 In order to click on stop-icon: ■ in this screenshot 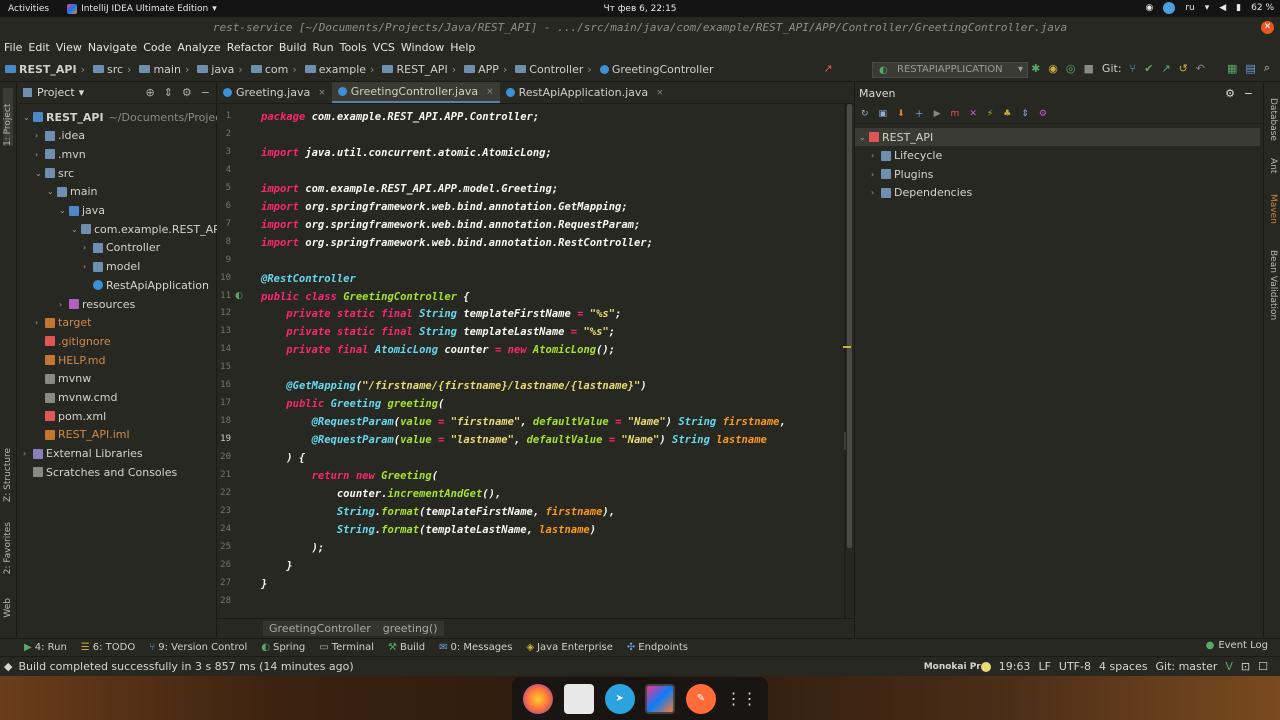, I will do `click(1089, 68)`.